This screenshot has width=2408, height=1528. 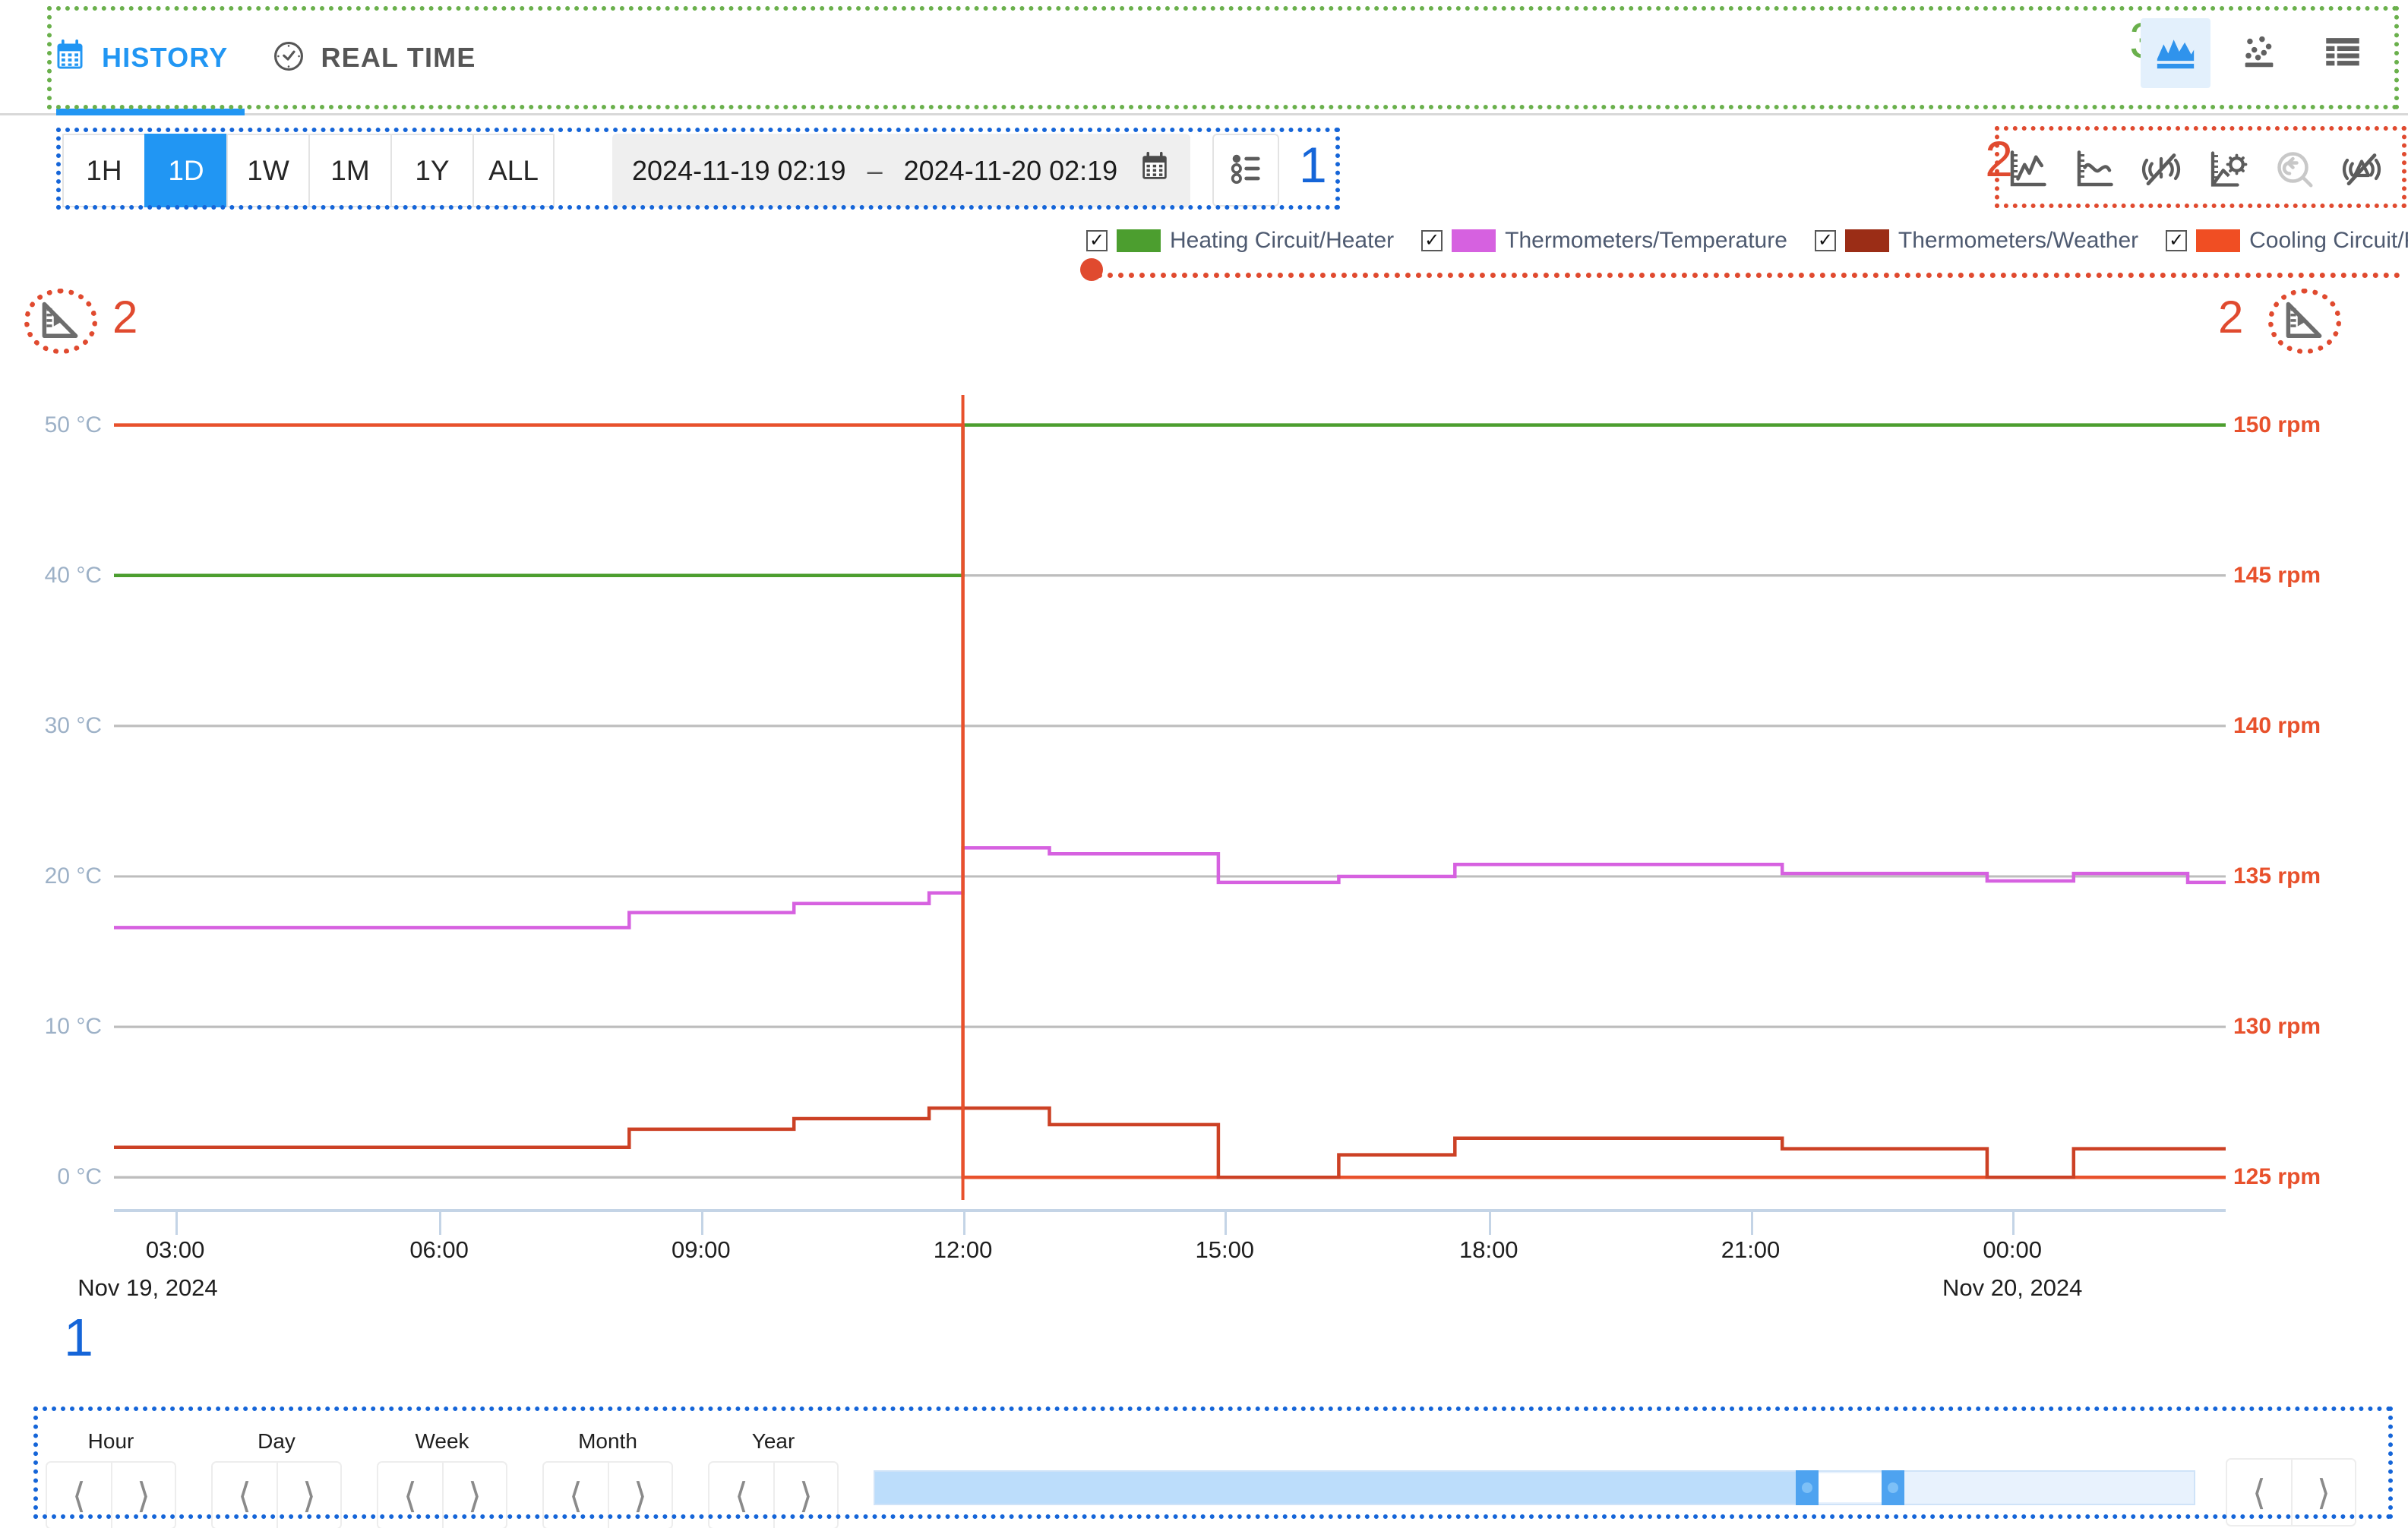 What do you see at coordinates (2094, 171) in the screenshot?
I see `smoothed-line-button` at bounding box center [2094, 171].